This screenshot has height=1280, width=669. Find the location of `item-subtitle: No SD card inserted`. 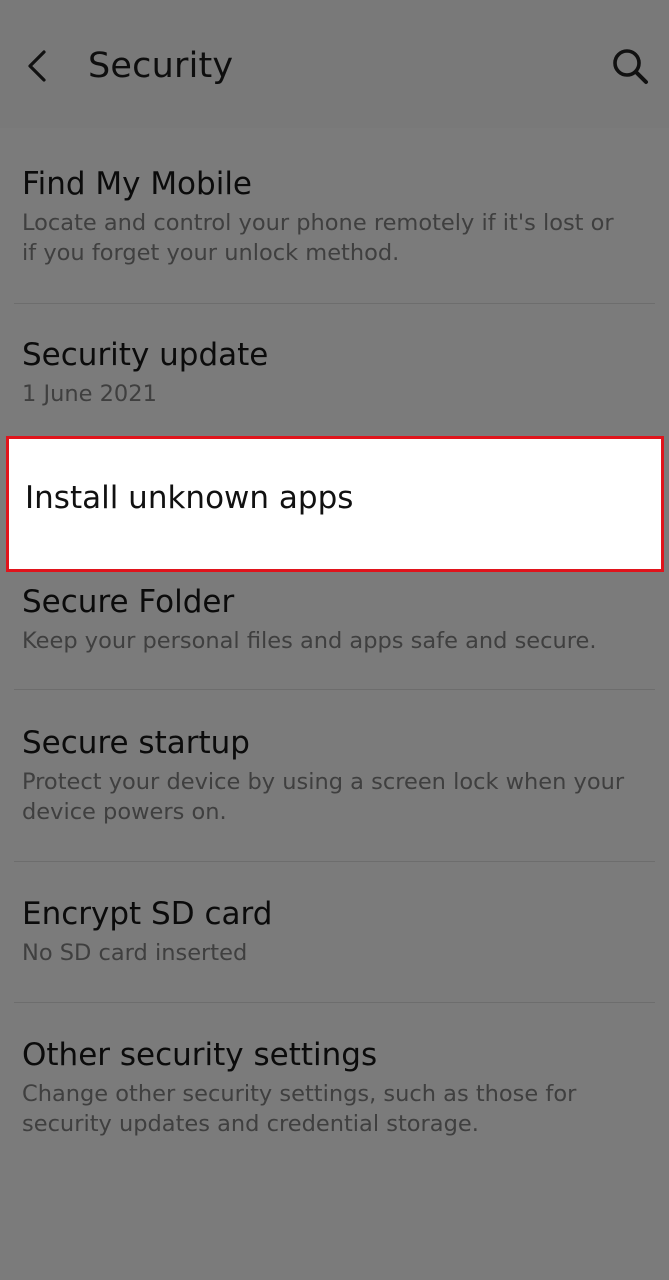

item-subtitle: No SD card inserted is located at coordinates (135, 953).